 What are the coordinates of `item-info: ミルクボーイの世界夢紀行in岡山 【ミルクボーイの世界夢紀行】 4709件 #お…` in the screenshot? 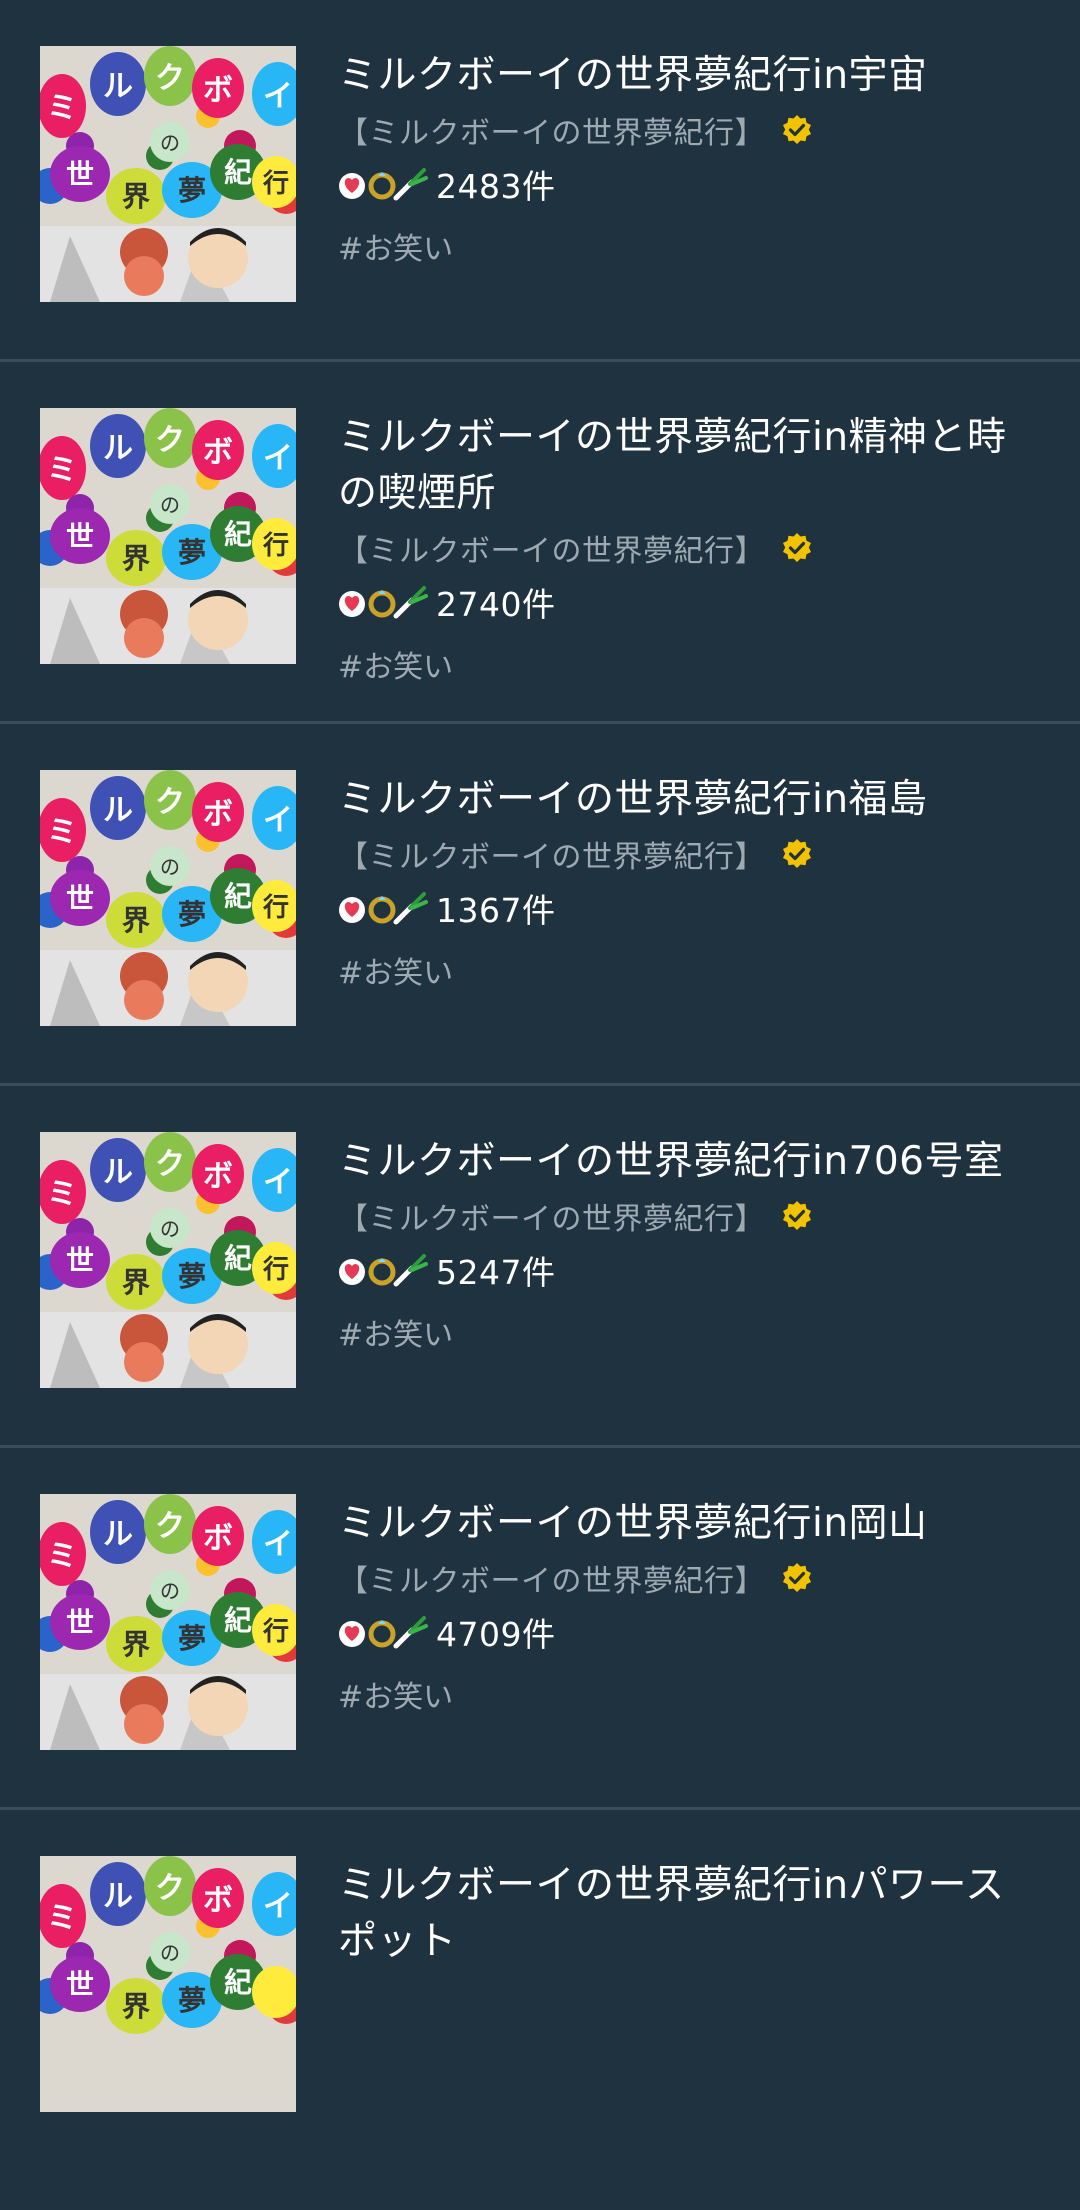 It's located at (689, 1605).